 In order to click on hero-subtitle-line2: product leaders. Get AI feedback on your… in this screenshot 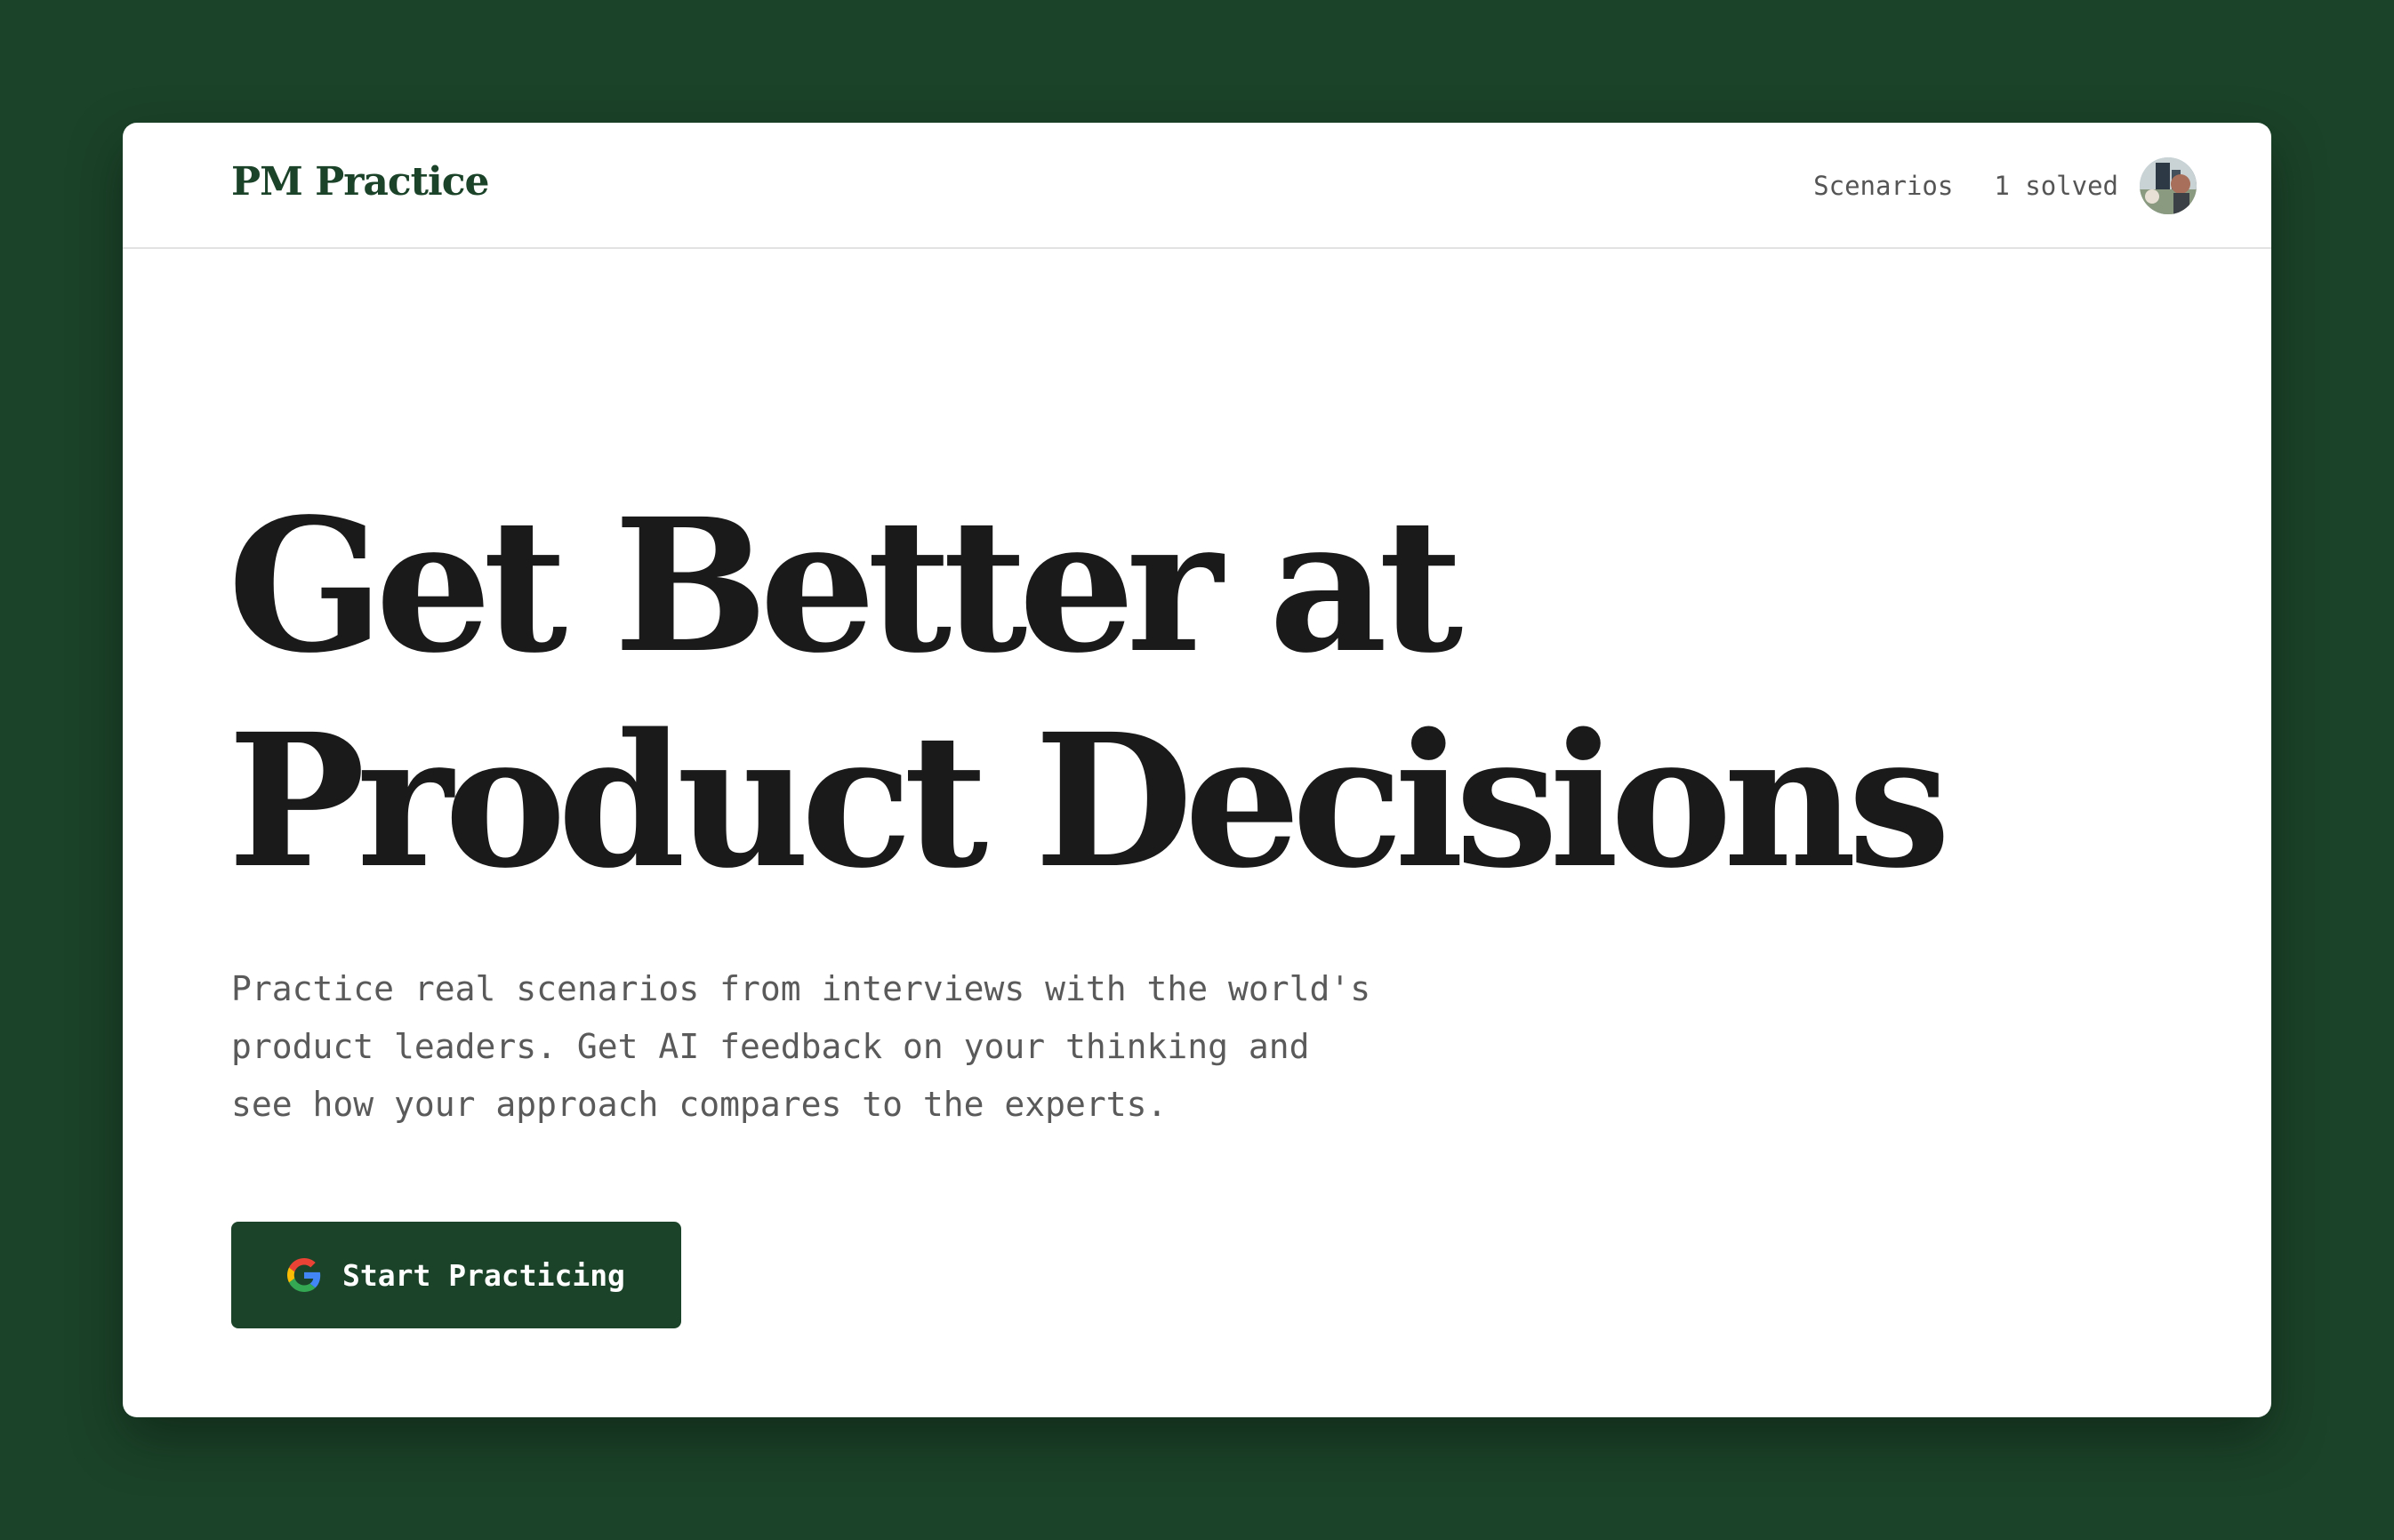, I will do `click(770, 1046)`.